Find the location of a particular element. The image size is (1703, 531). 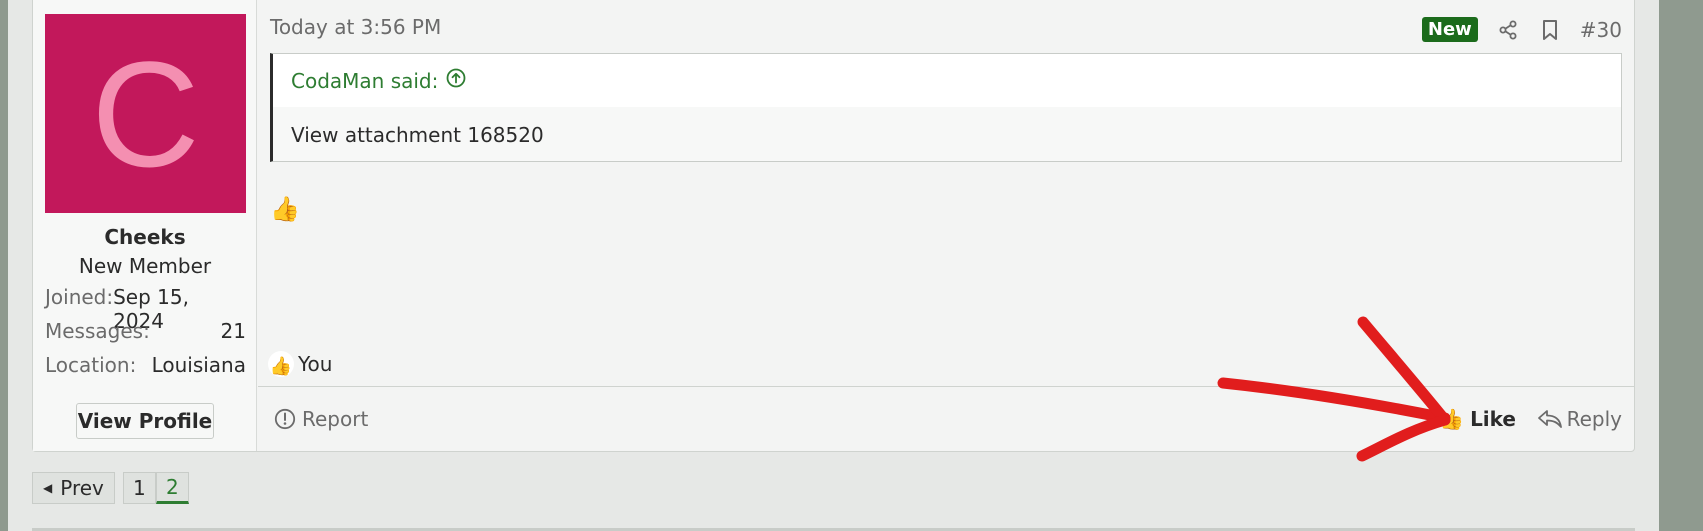

reactions-label: You is located at coordinates (315, 364).